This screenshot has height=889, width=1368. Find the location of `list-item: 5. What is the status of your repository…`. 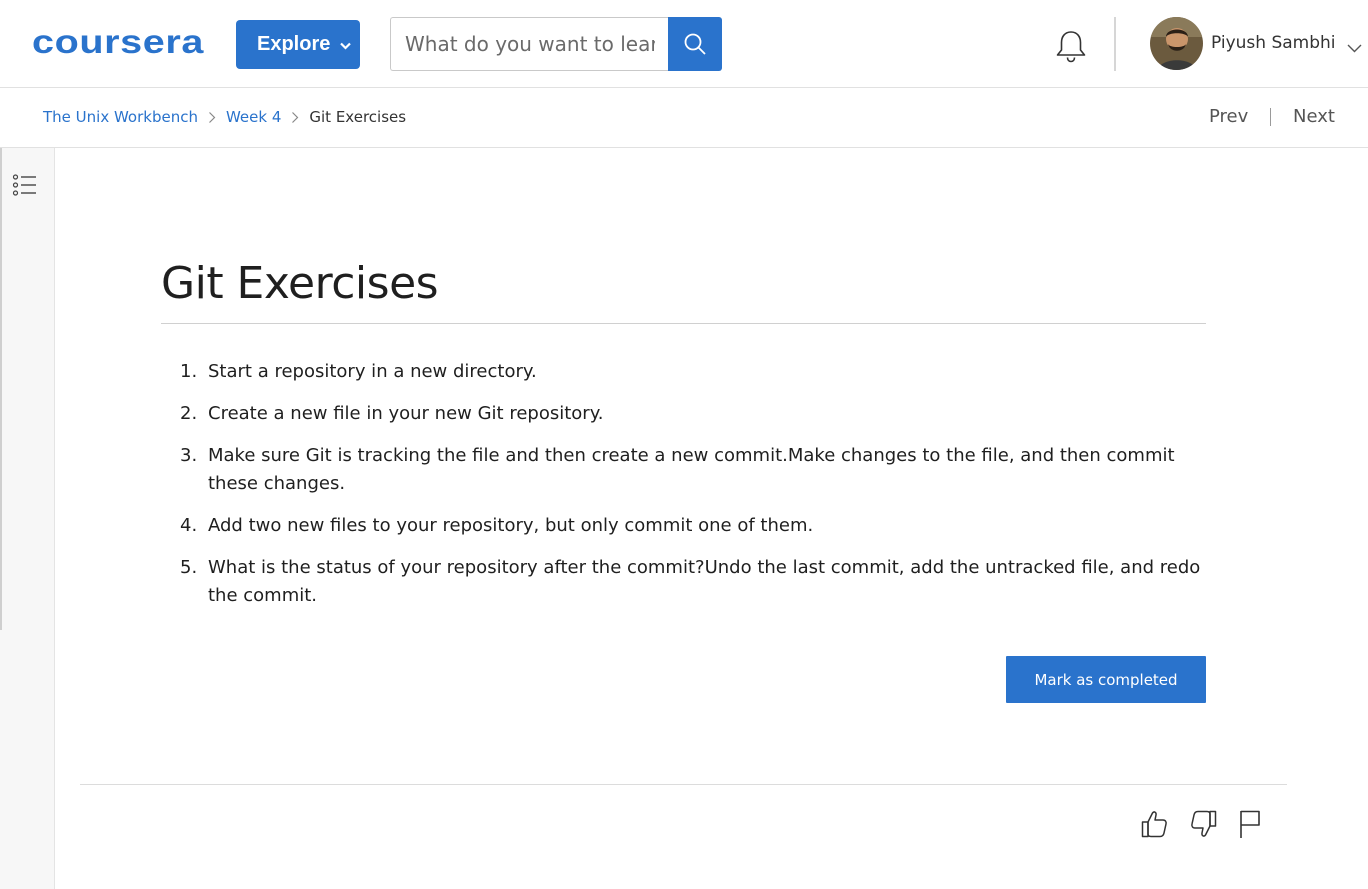

list-item: 5. What is the status of your repository… is located at coordinates (695, 582).